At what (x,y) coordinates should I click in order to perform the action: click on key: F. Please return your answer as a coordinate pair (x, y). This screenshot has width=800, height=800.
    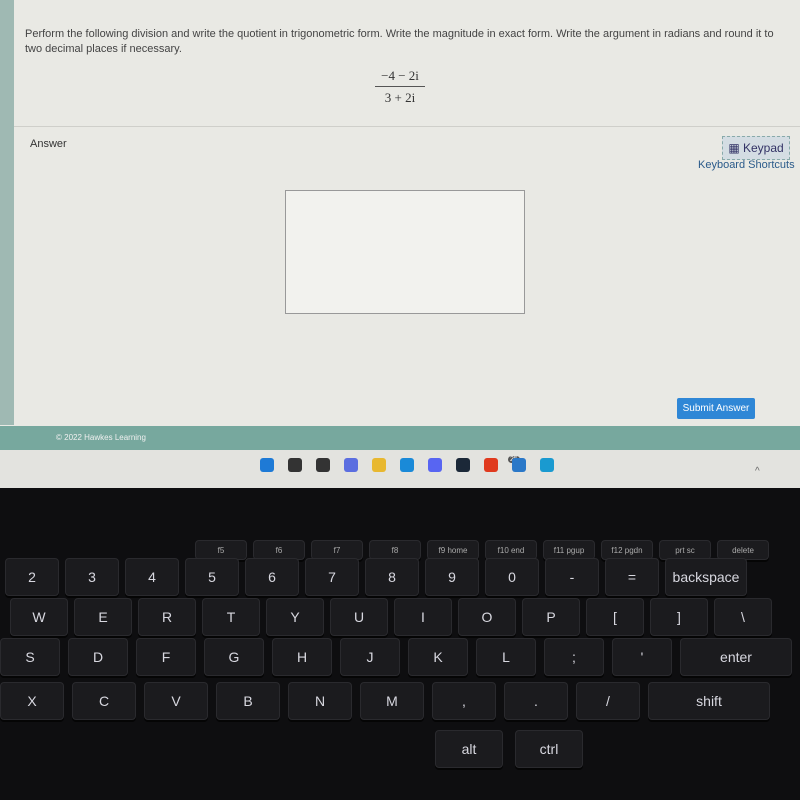
    Looking at the image, I should click on (166, 657).